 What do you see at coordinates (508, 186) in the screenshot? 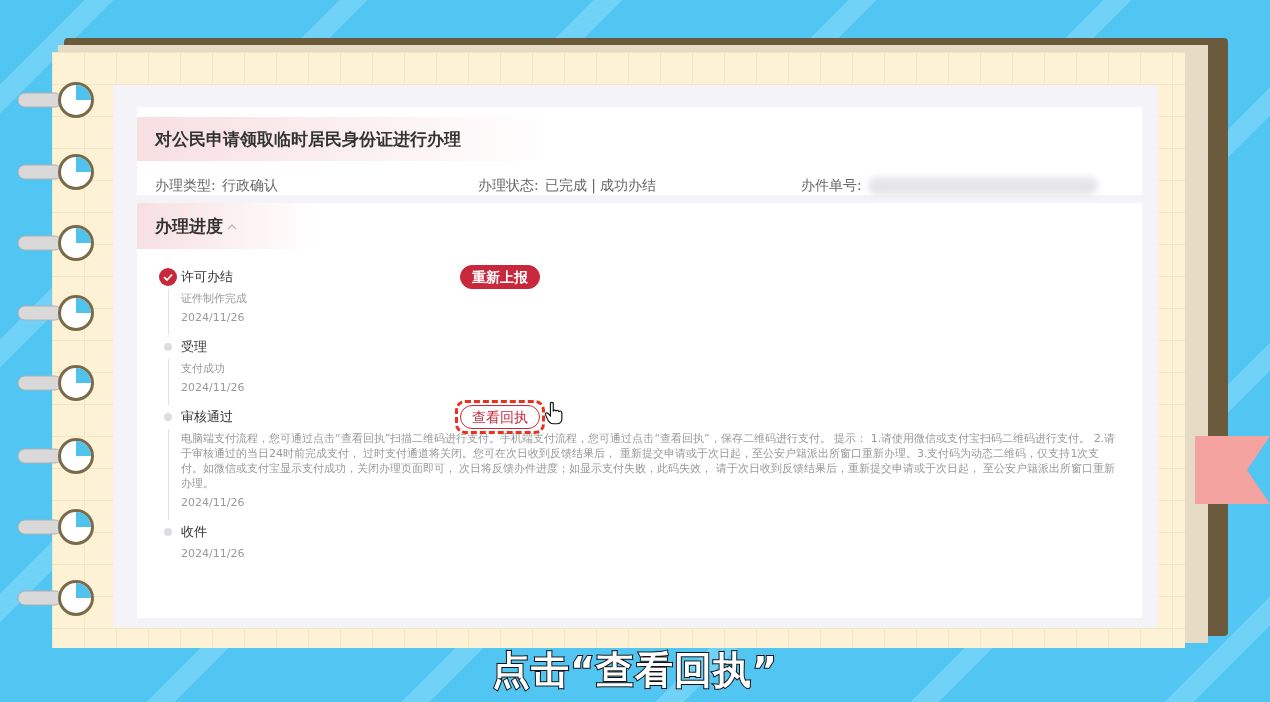
I see `field-label: 办理状态:` at bounding box center [508, 186].